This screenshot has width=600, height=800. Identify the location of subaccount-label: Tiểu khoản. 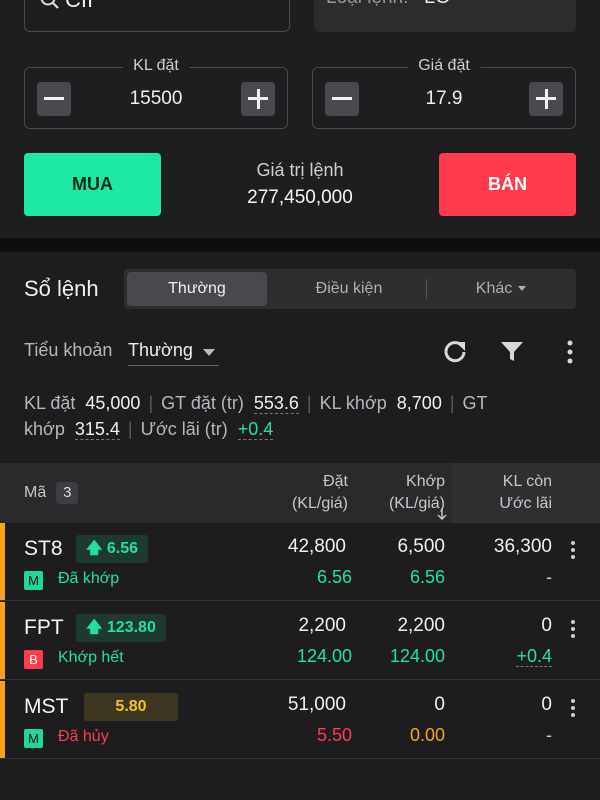
(68, 350).